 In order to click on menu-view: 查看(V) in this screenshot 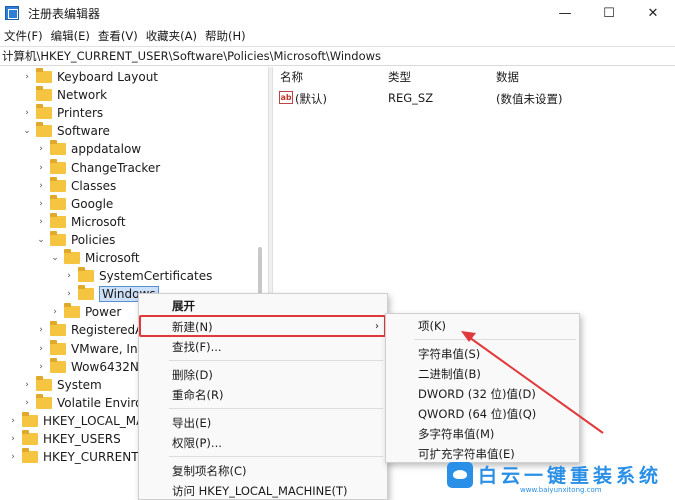, I will do `click(118, 36)`.